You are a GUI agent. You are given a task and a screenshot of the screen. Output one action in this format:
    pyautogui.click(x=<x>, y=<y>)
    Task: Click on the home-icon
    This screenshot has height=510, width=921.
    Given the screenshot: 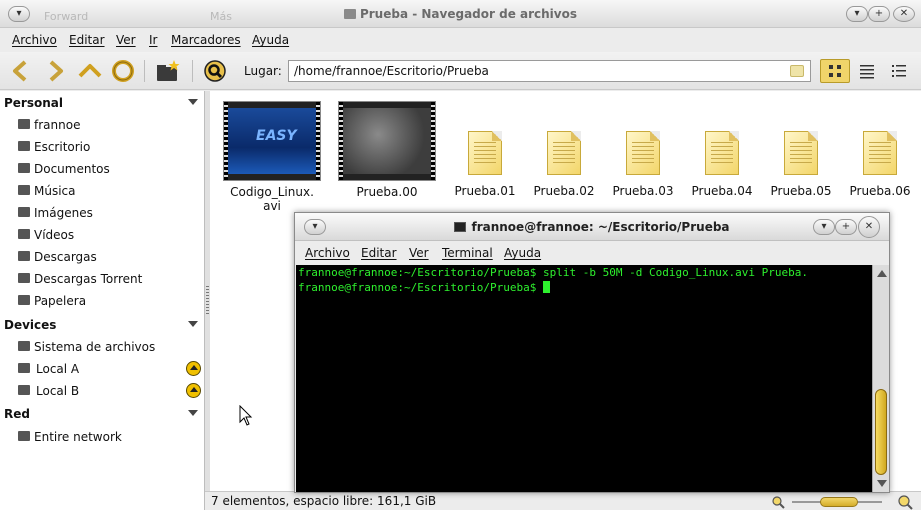 What is the action you would take?
    pyautogui.click(x=24, y=124)
    